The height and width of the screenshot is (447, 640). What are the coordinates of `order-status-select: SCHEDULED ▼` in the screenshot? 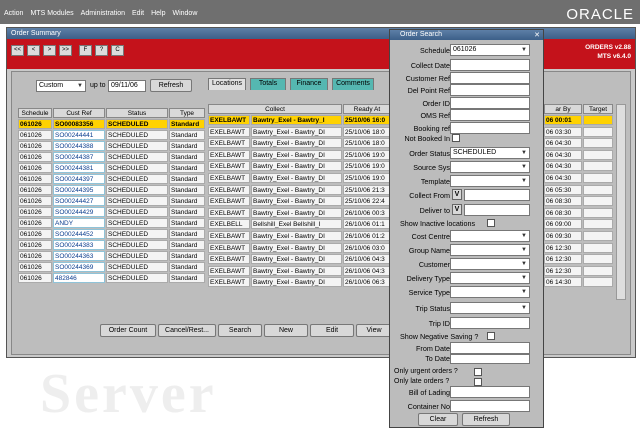 It's located at (490, 153).